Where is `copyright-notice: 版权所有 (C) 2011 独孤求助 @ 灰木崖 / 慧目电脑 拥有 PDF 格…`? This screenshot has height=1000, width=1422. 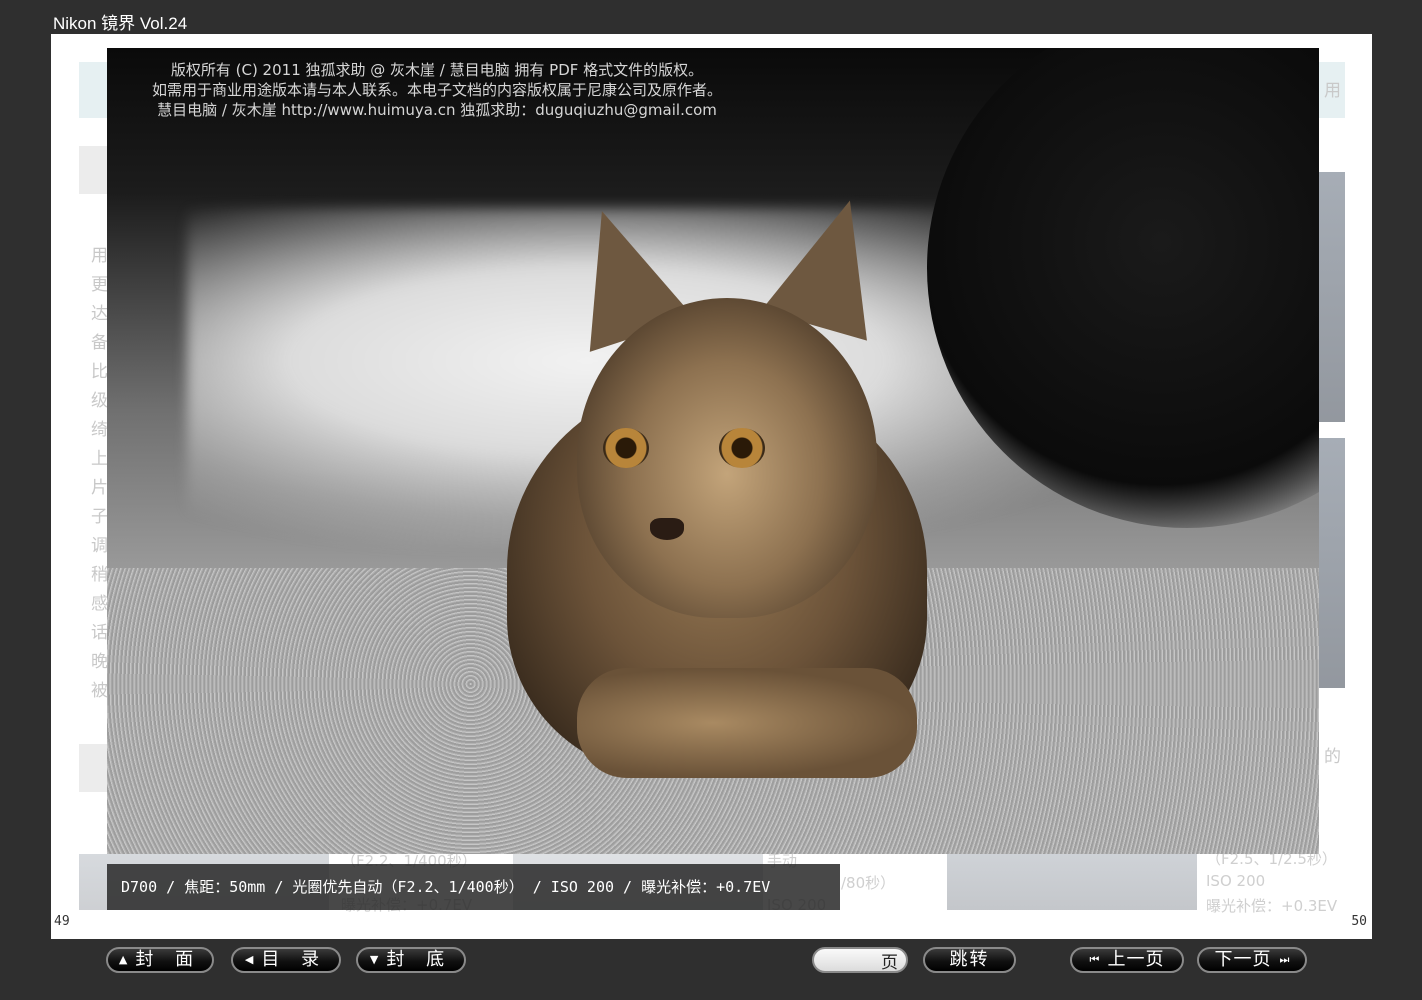 copyright-notice: 版权所有 (C) 2011 独孤求助 @ 灰木崖 / 慧目电脑 拥有 PDF 格… is located at coordinates (437, 90).